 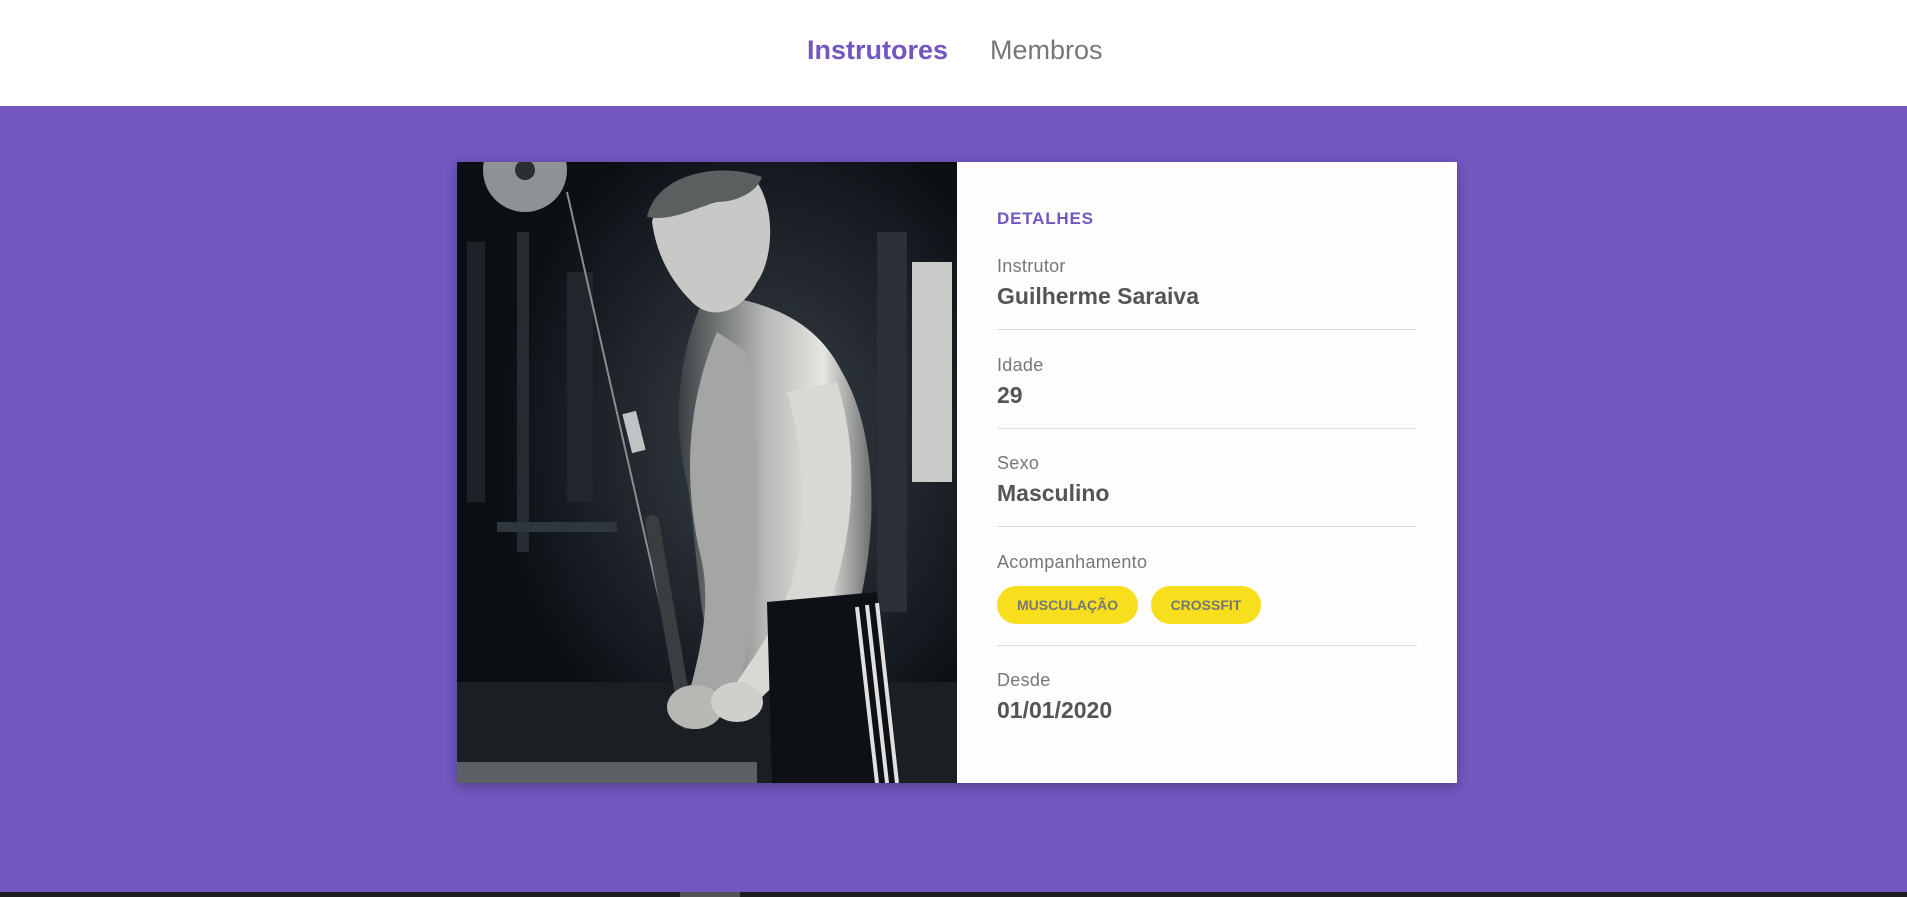 I want to click on instructor-field: Instrutor Guilherme Saraiva, so click(x=1207, y=283).